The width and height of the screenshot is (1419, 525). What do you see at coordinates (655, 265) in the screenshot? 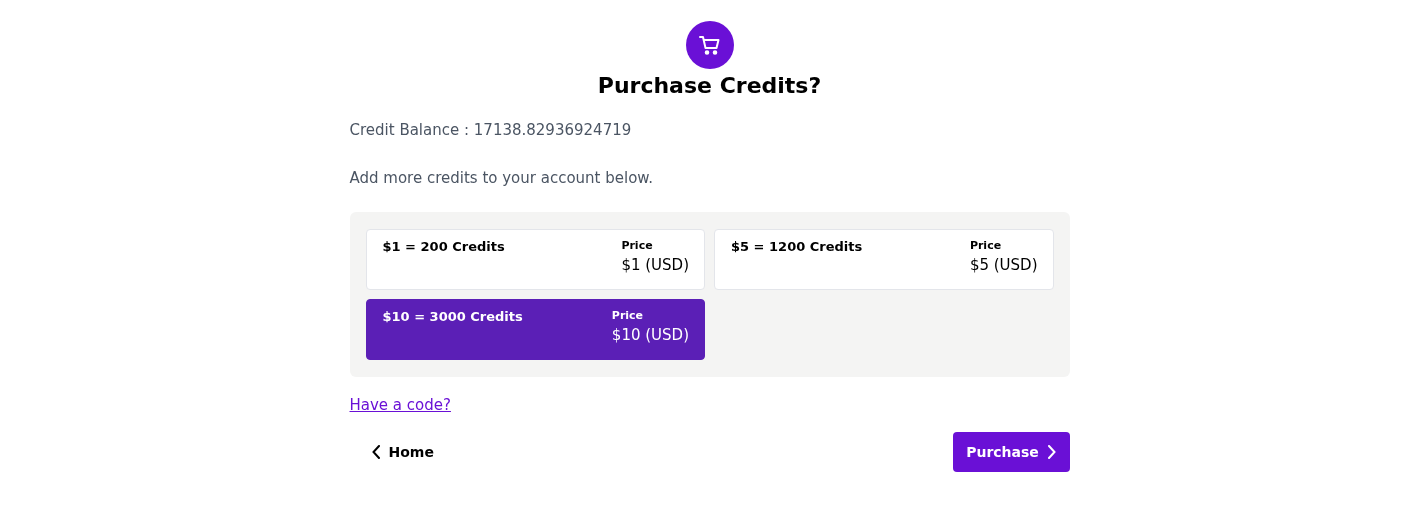
I see `price-value: $1 (USD)` at bounding box center [655, 265].